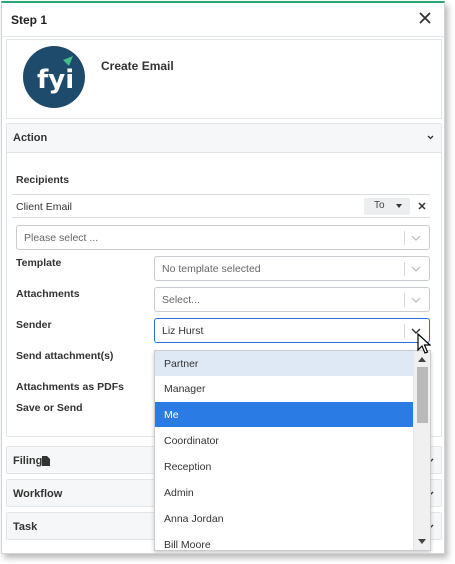 The width and height of the screenshot is (455, 564). I want to click on remove-recipient-icon, so click(422, 206).